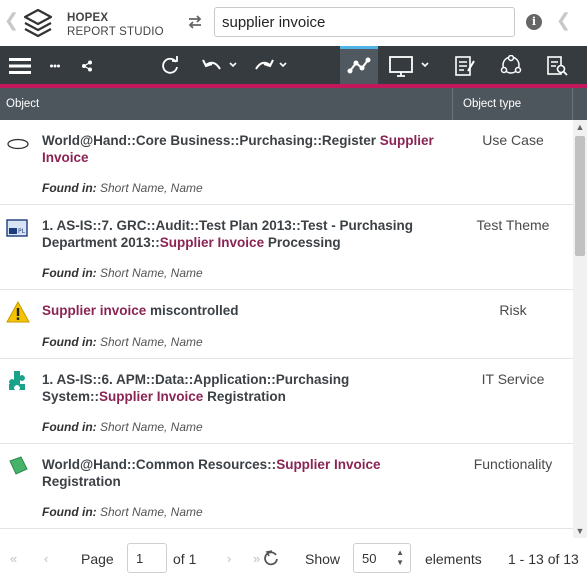 The width and height of the screenshot is (587, 577). What do you see at coordinates (256, 558) in the screenshot?
I see `last-page-icon: »` at bounding box center [256, 558].